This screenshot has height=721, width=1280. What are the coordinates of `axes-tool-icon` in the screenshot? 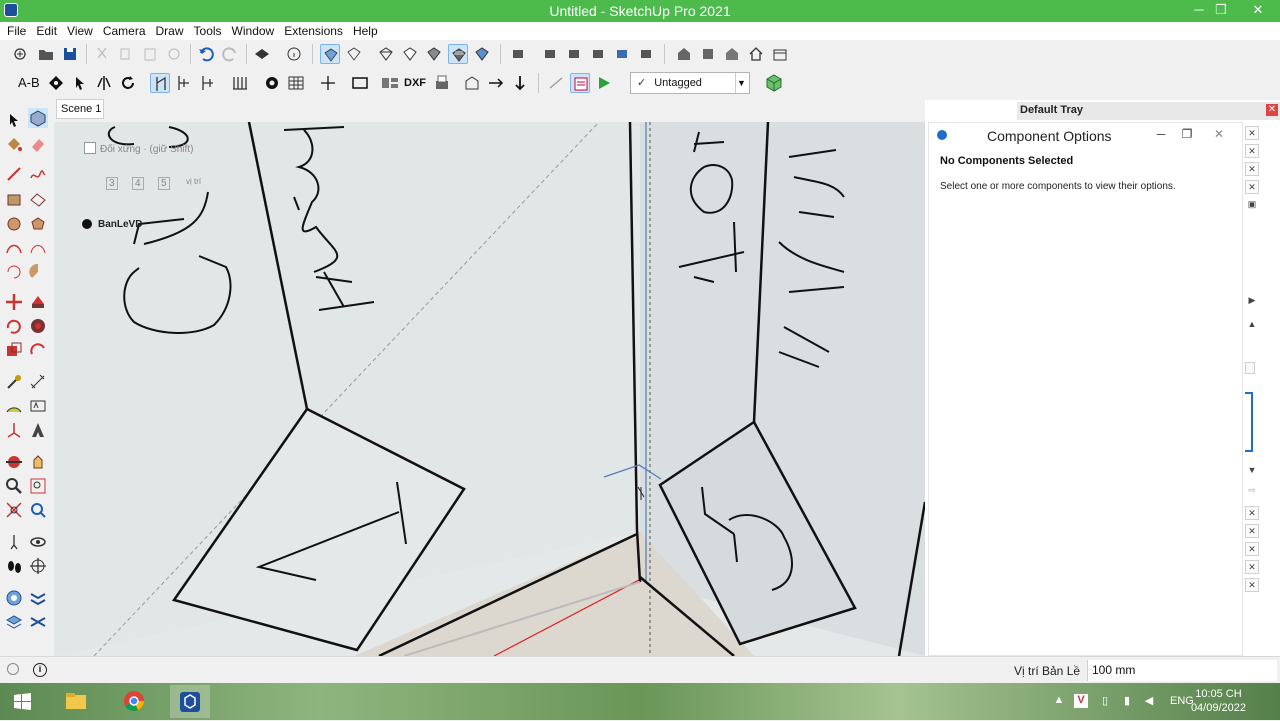 It's located at (14, 430).